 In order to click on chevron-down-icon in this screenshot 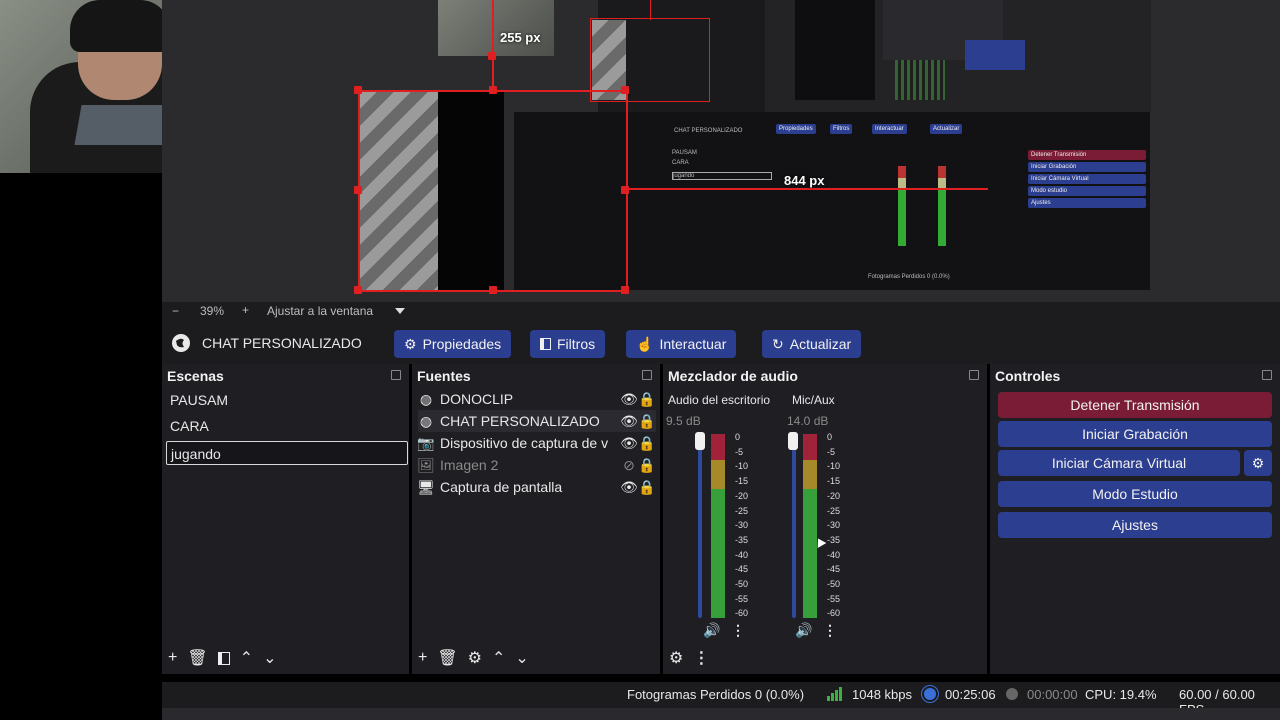, I will do `click(400, 311)`.